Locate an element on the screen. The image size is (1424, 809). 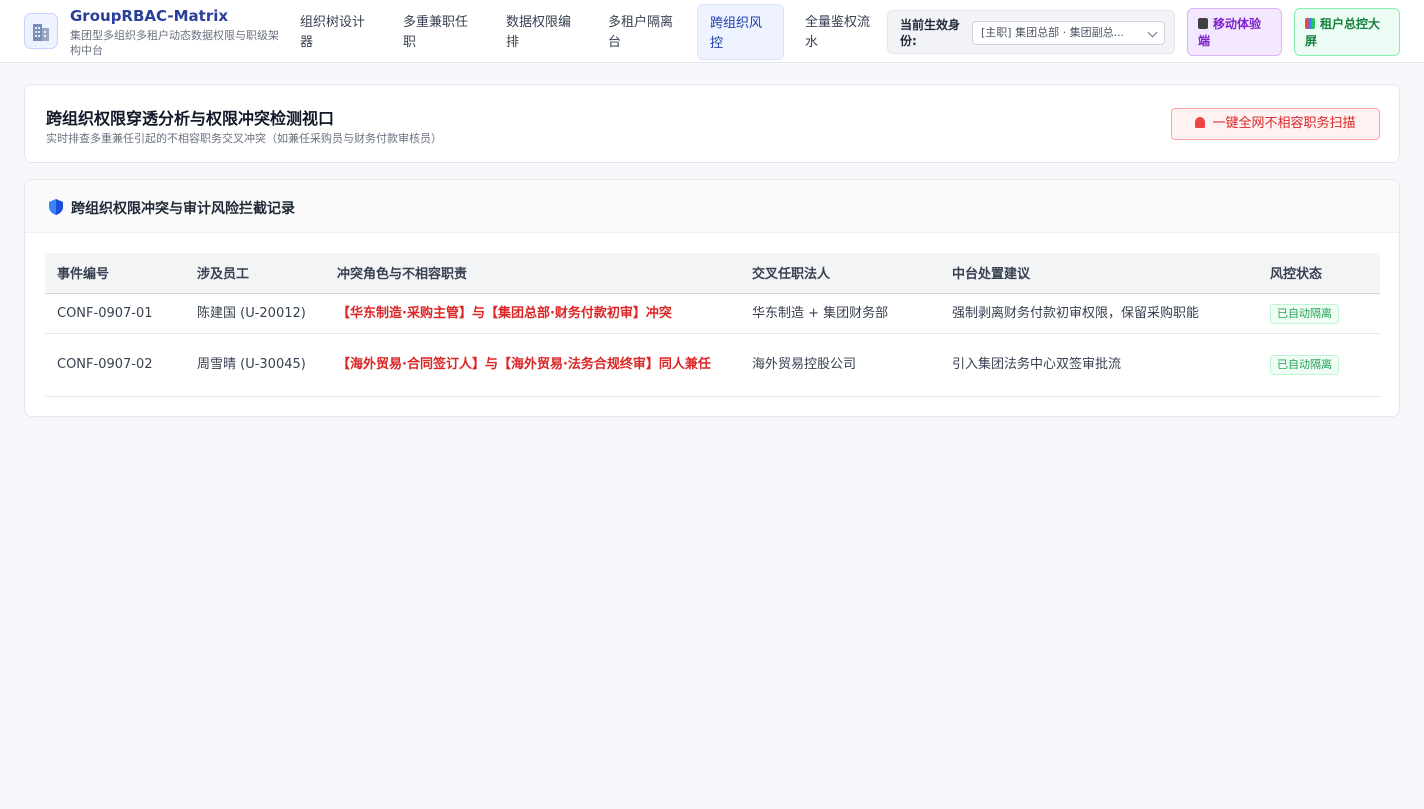
tenant-dashboard-button: 租户总控大屏 is located at coordinates (1347, 32).